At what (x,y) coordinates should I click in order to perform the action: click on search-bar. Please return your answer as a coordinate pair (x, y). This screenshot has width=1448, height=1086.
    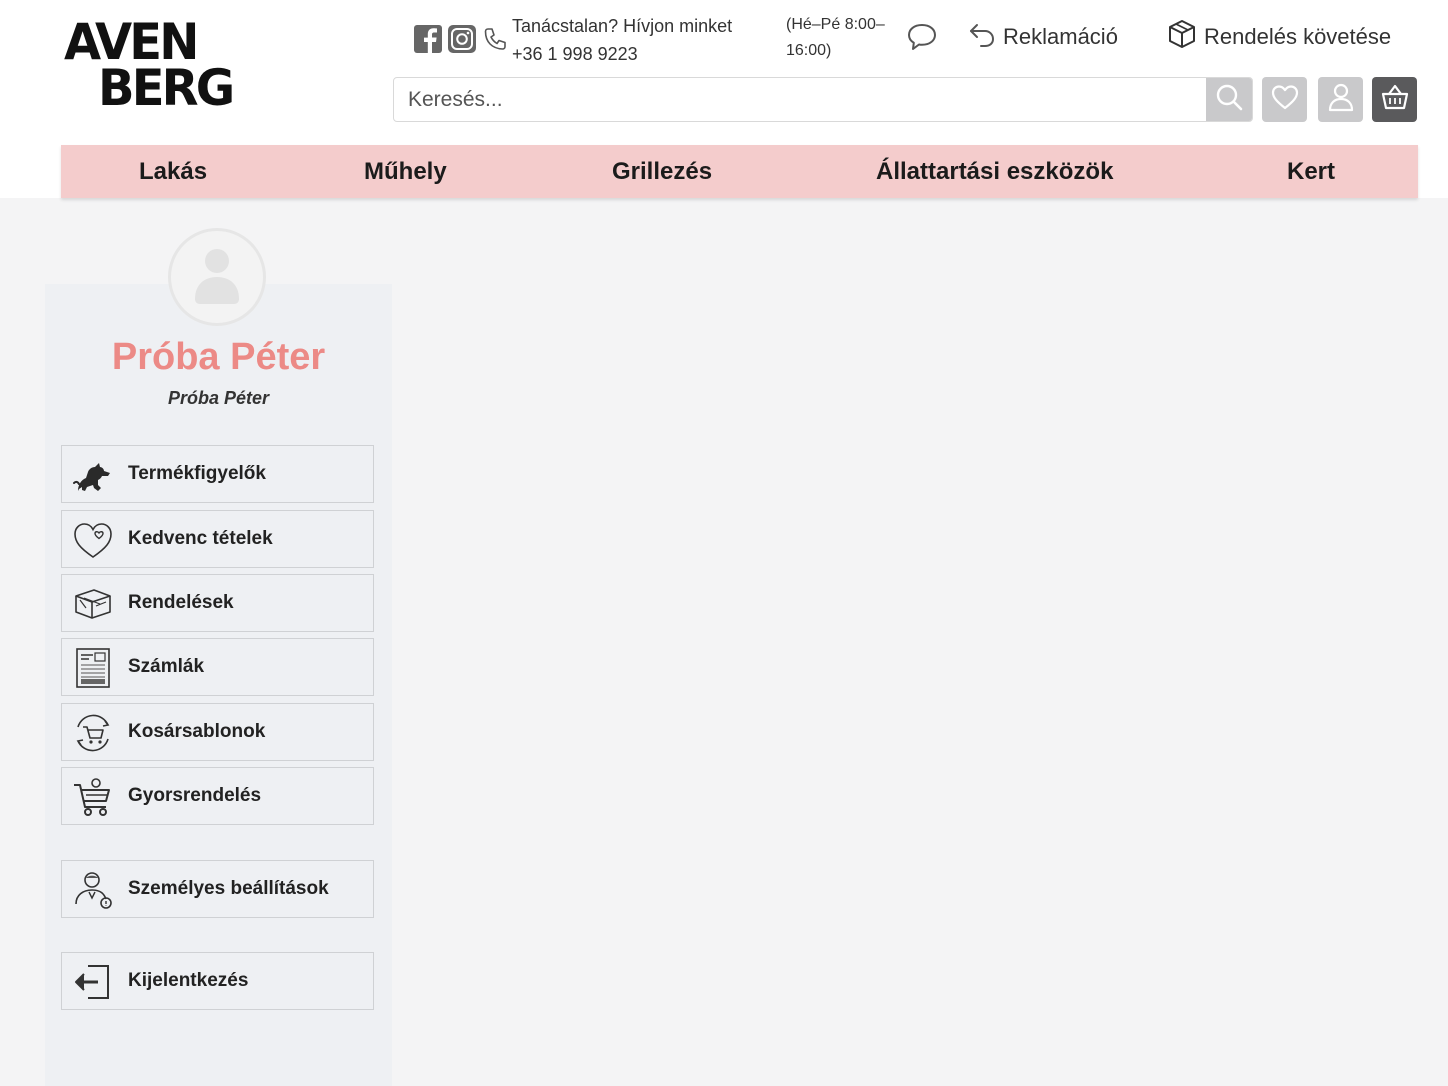
    Looking at the image, I should click on (823, 99).